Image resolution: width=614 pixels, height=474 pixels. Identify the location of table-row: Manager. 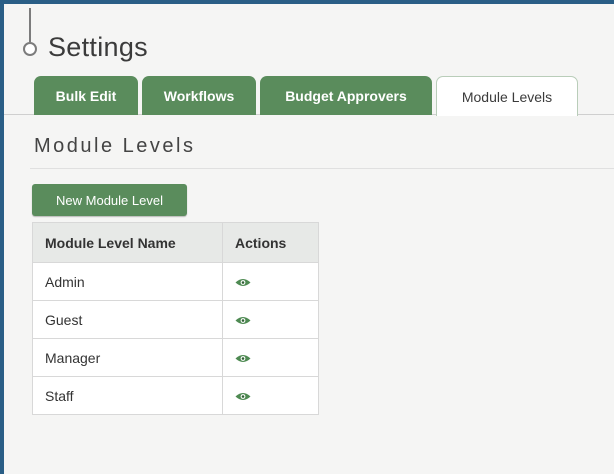
(175, 357).